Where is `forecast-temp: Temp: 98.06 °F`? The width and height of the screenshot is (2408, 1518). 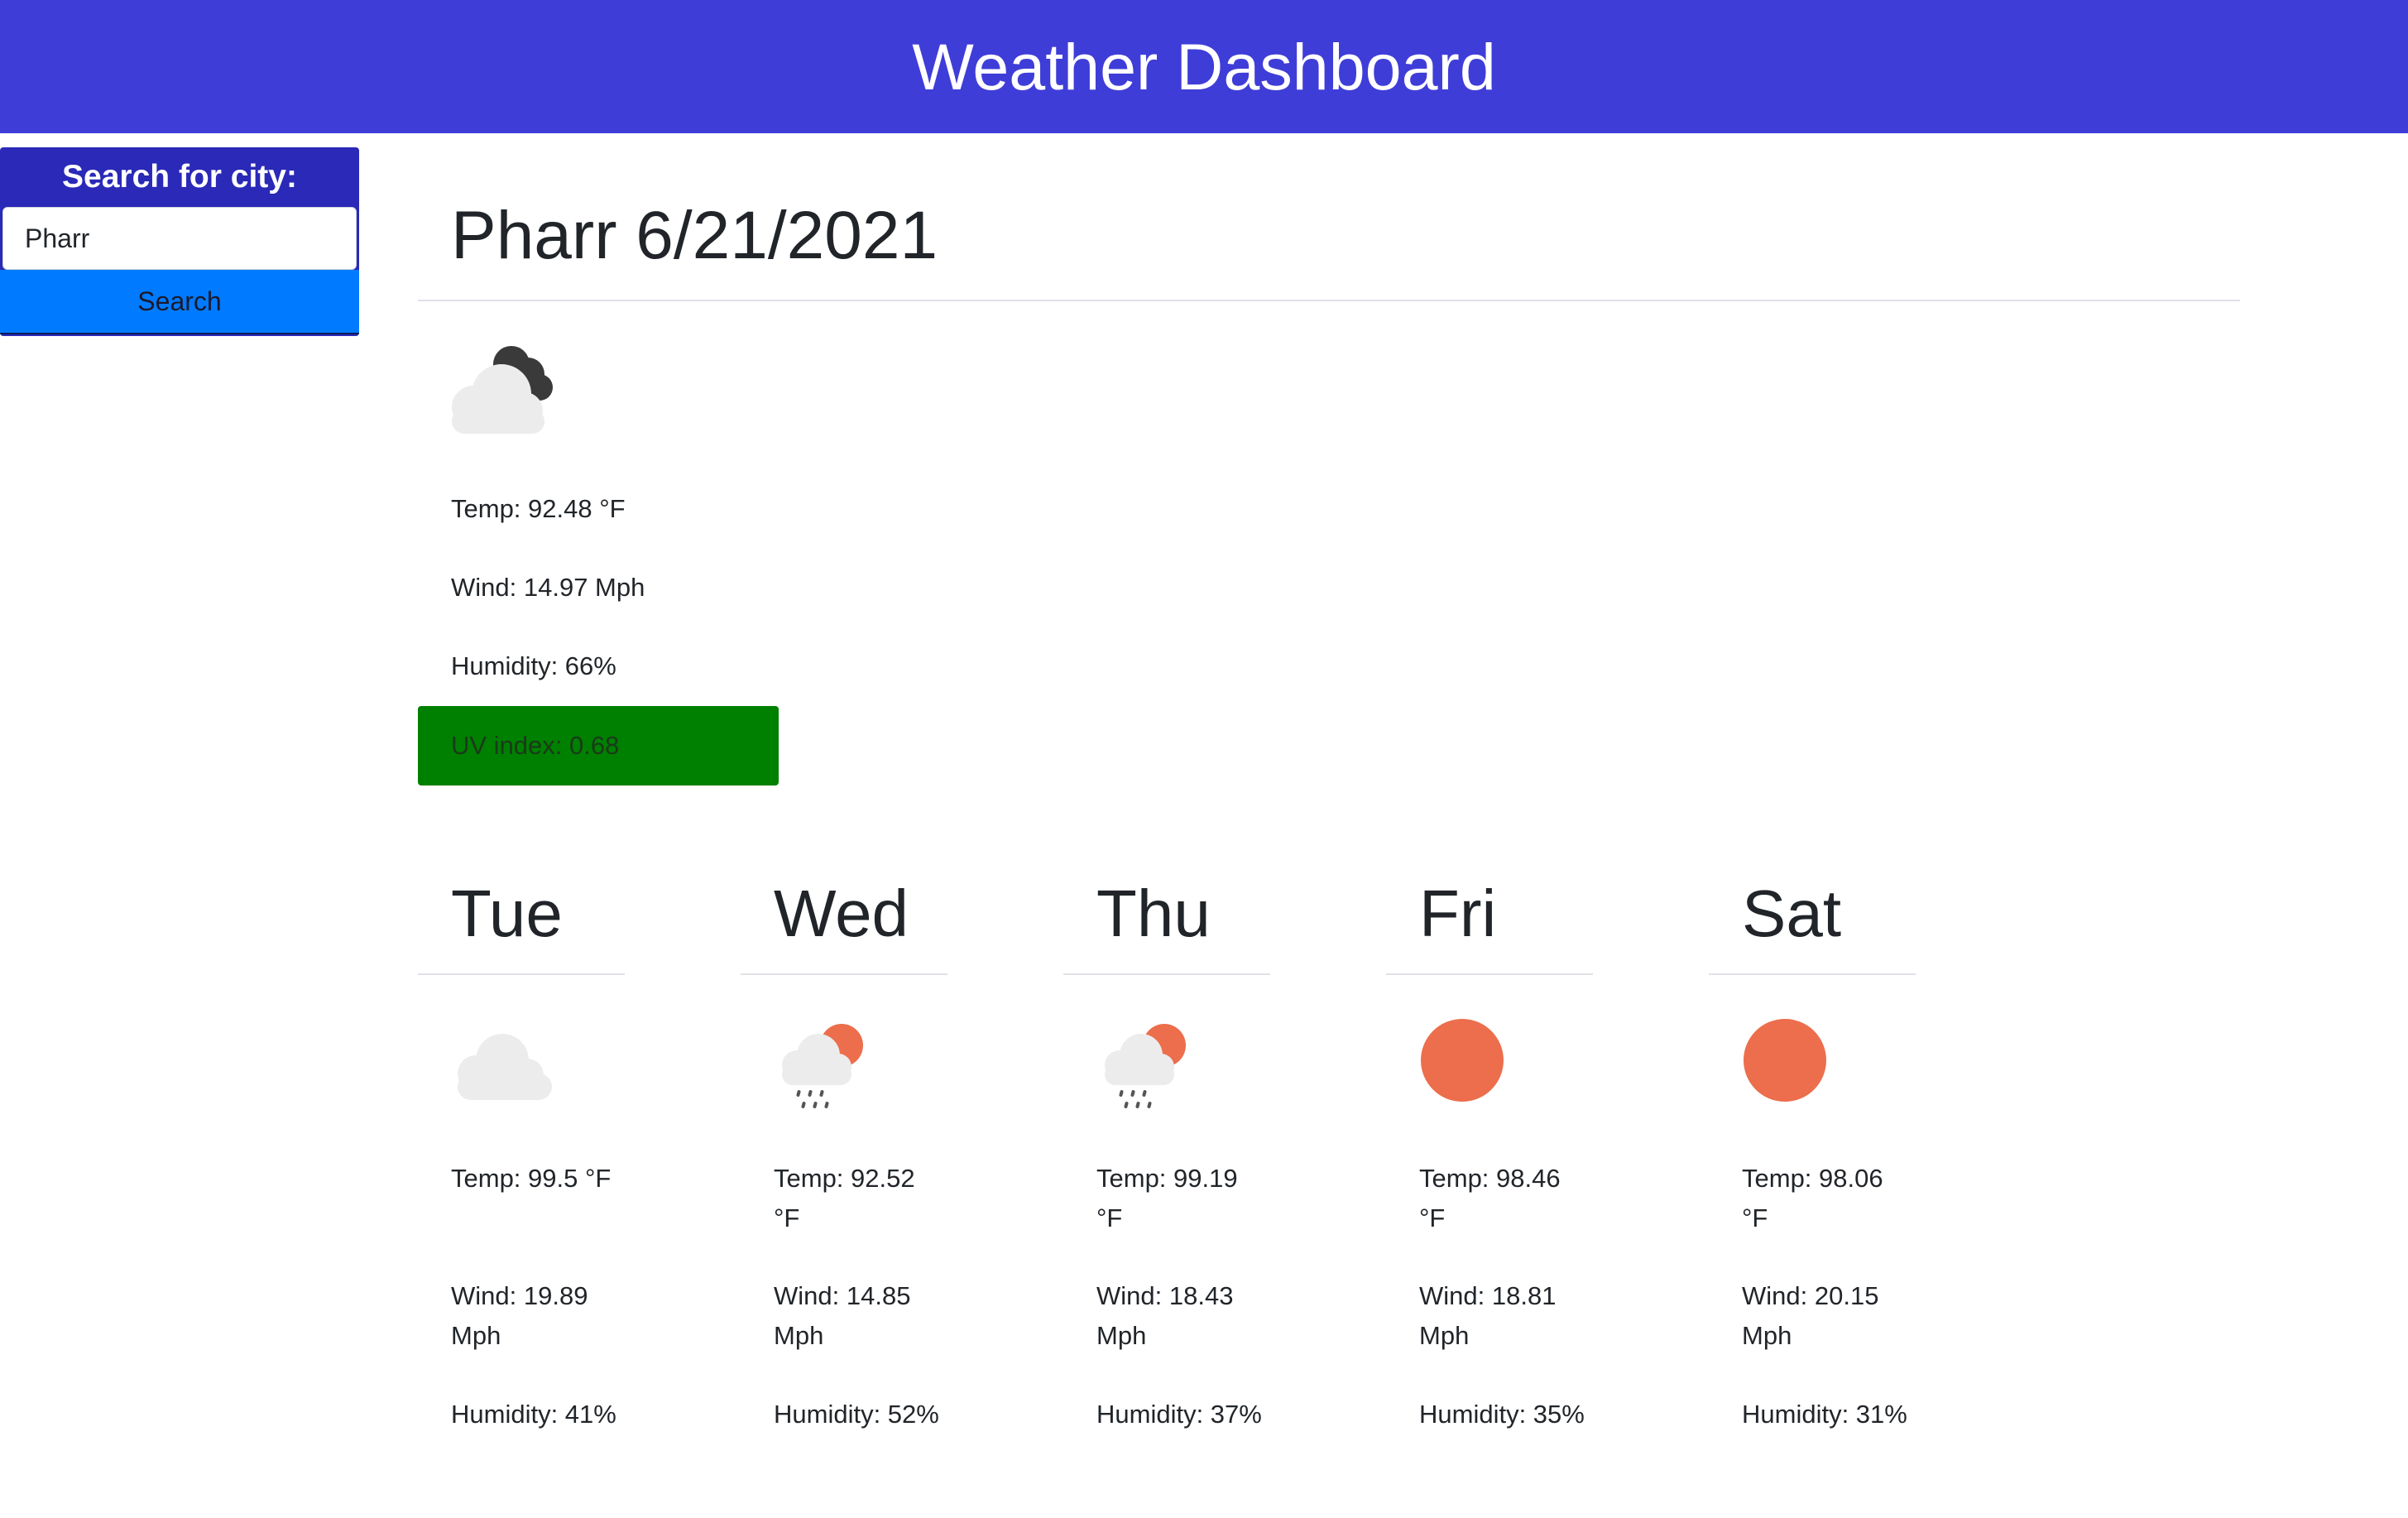 forecast-temp: Temp: 98.06 °F is located at coordinates (1812, 1198).